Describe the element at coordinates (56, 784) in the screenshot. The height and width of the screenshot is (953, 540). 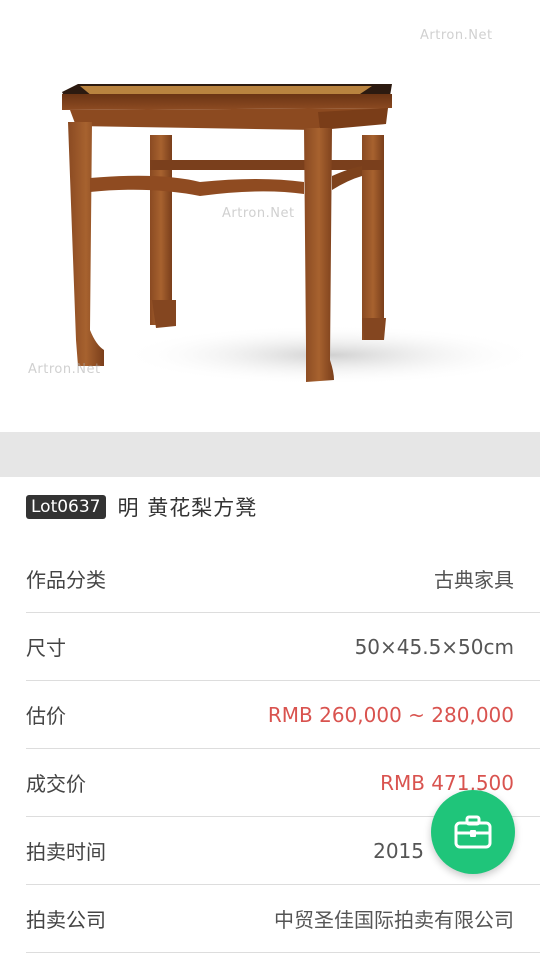
I see `detail-label: 成交价` at that location.